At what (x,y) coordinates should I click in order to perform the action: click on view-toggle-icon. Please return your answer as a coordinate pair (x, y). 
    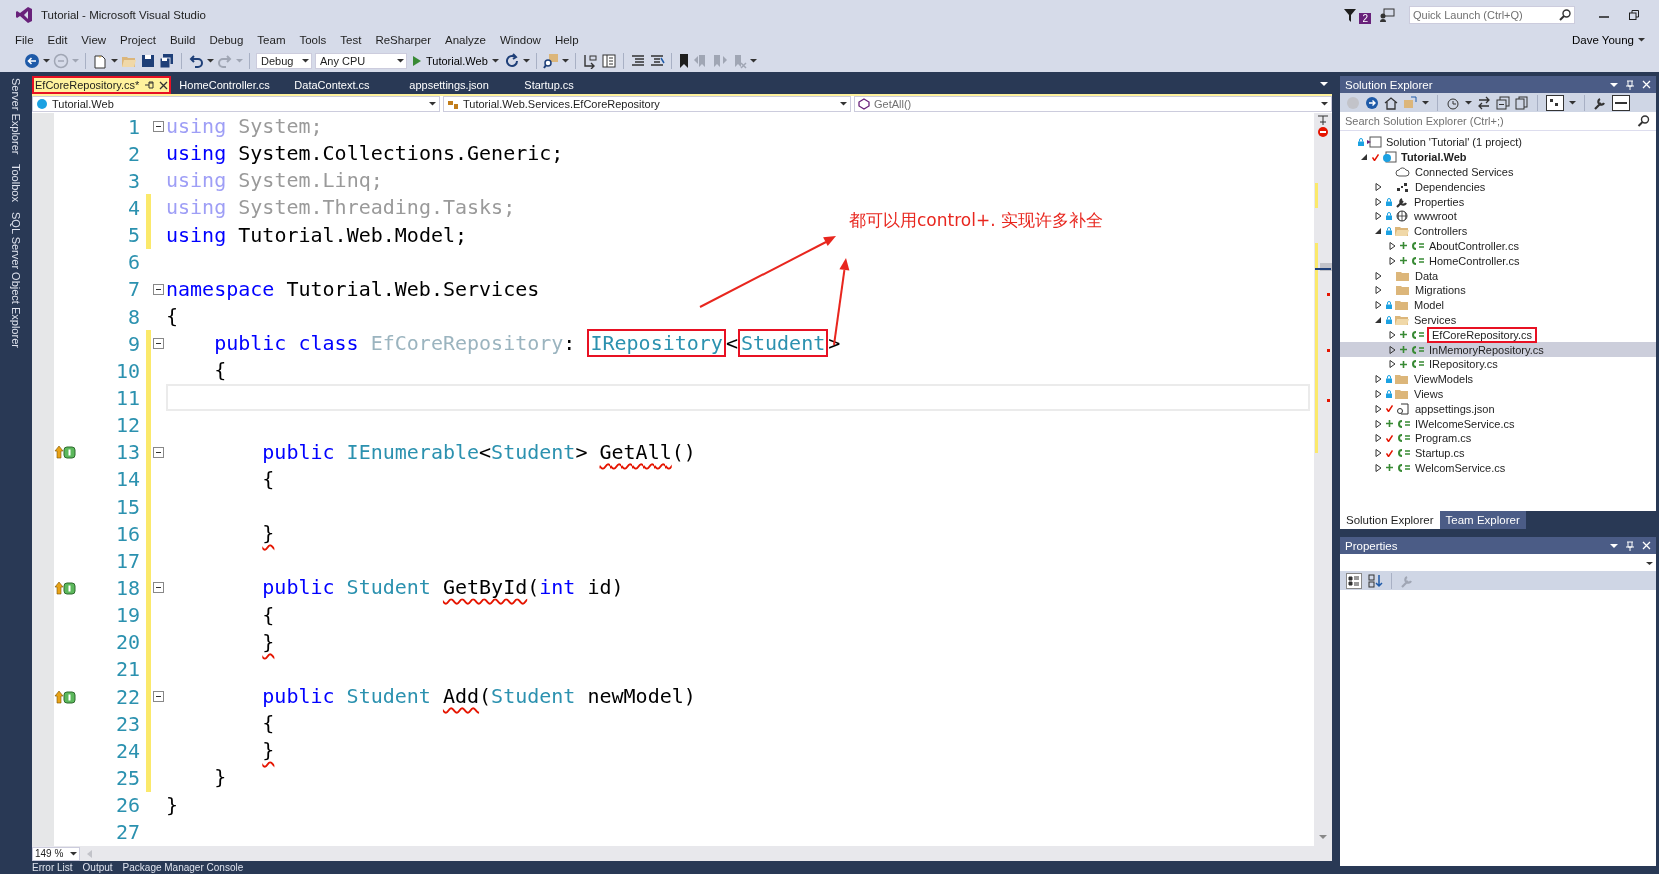
    Looking at the image, I should click on (1555, 102).